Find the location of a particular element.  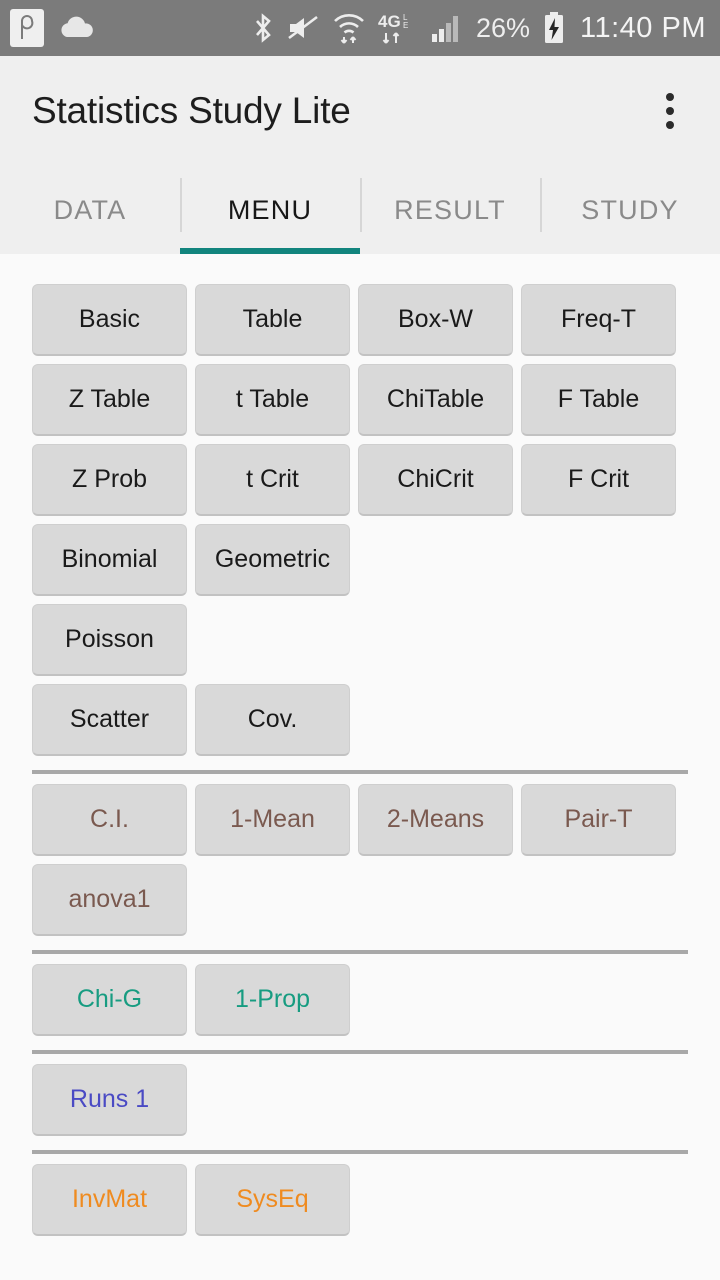

app-bar: Statistics Study Lite is located at coordinates (360, 111).